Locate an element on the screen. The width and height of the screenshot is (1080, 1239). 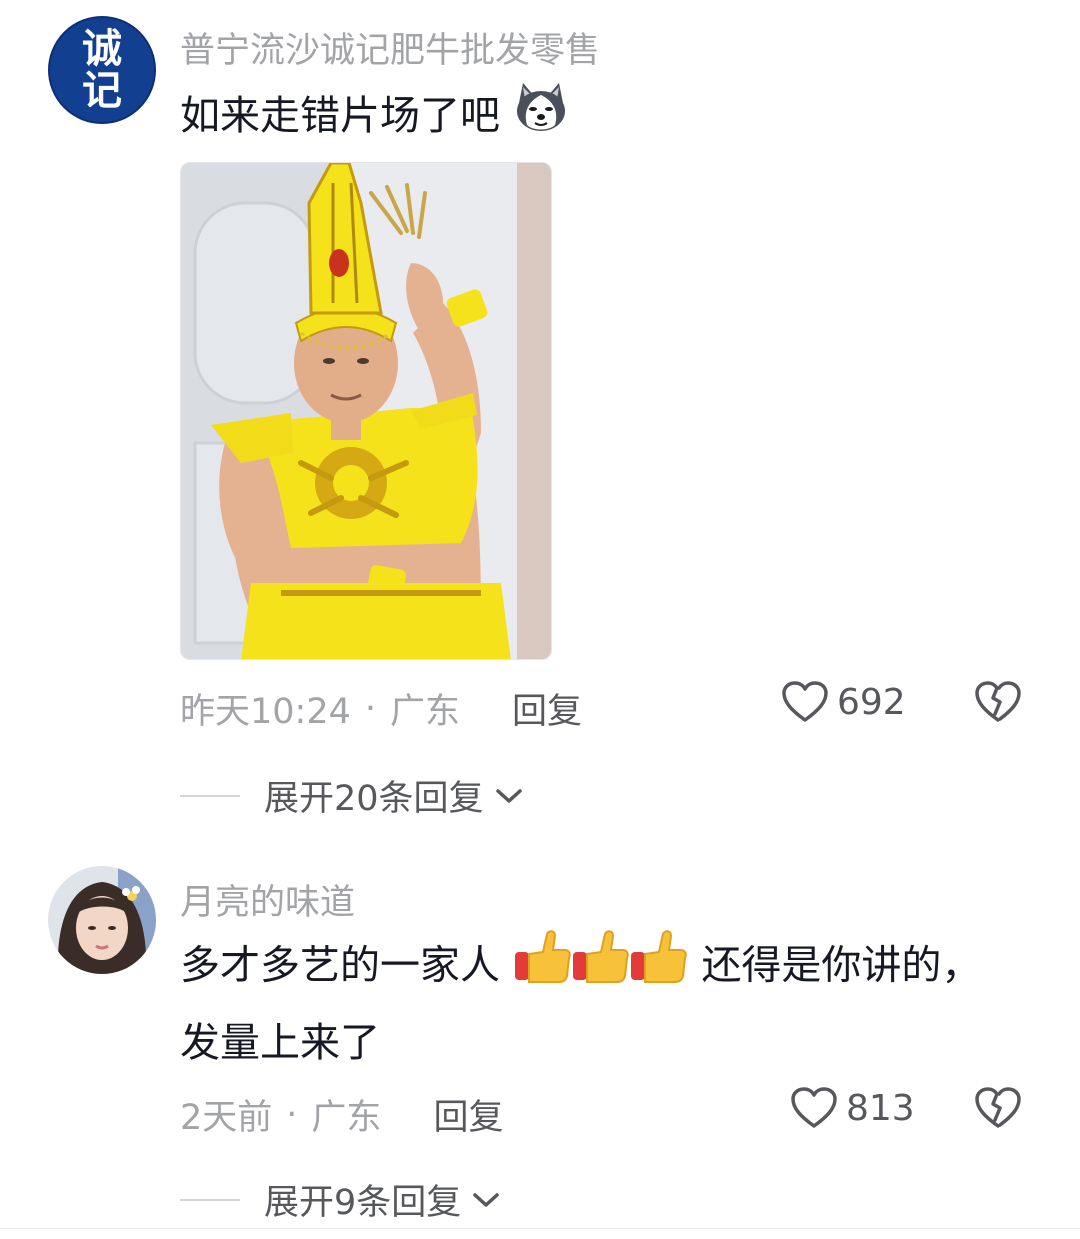
like-button: 692 is located at coordinates (843, 702).